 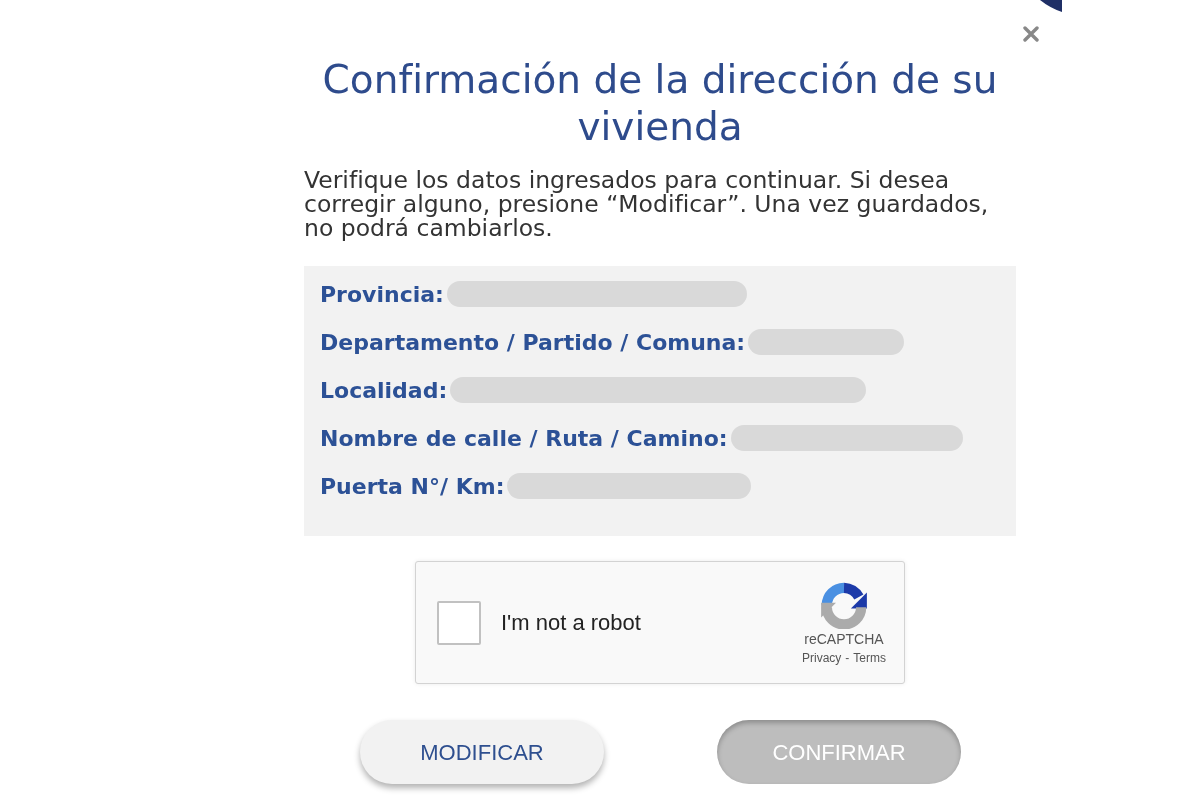 I want to click on captcha-logo-icon, so click(x=844, y=604).